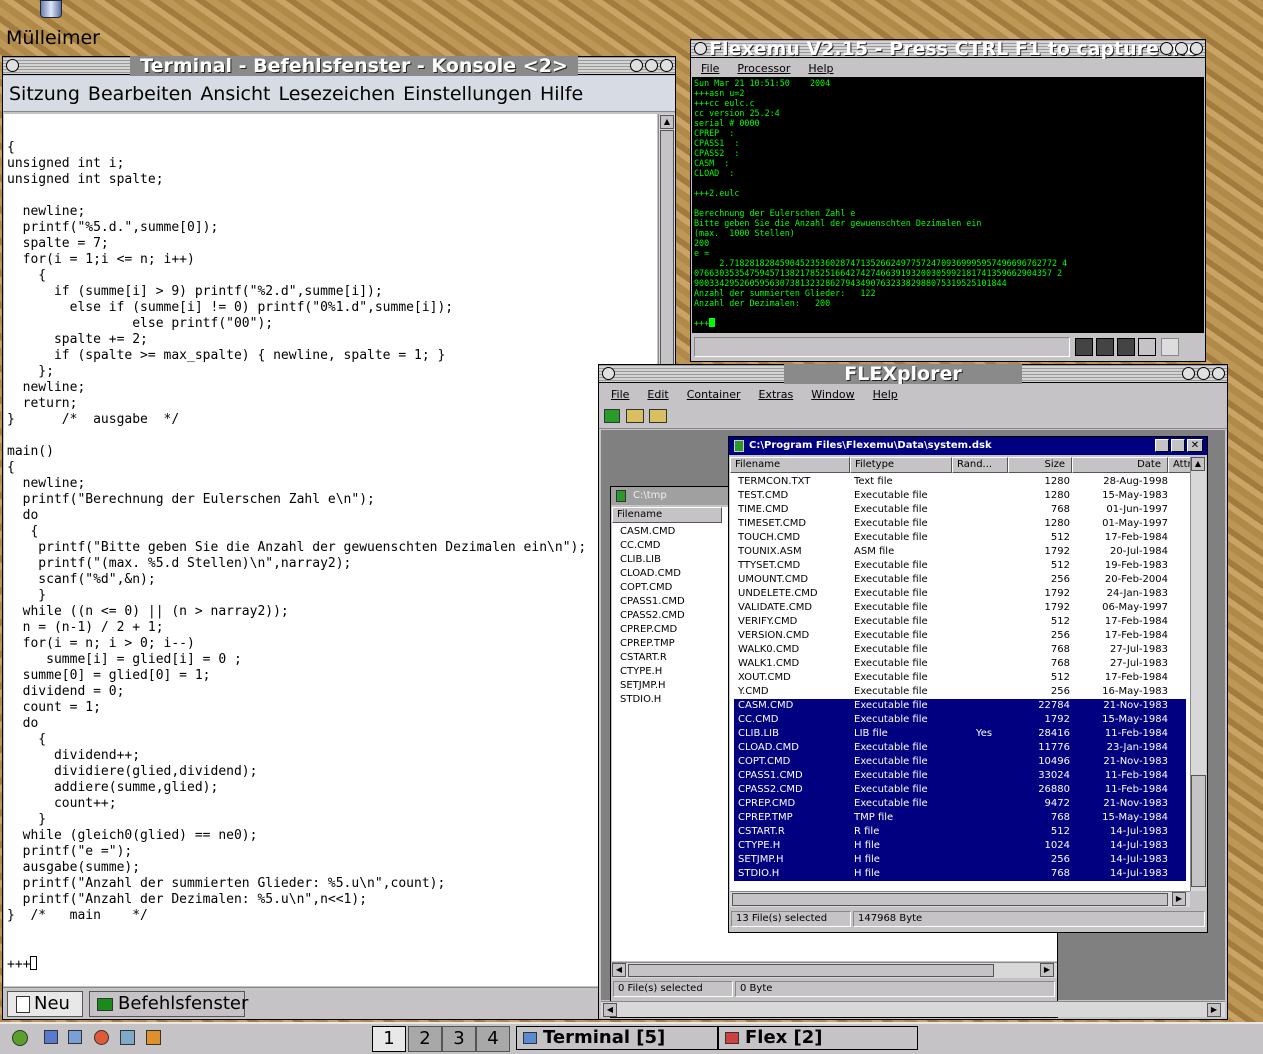  Describe the element at coordinates (658, 416) in the screenshot. I see `open-directory-icon` at that location.